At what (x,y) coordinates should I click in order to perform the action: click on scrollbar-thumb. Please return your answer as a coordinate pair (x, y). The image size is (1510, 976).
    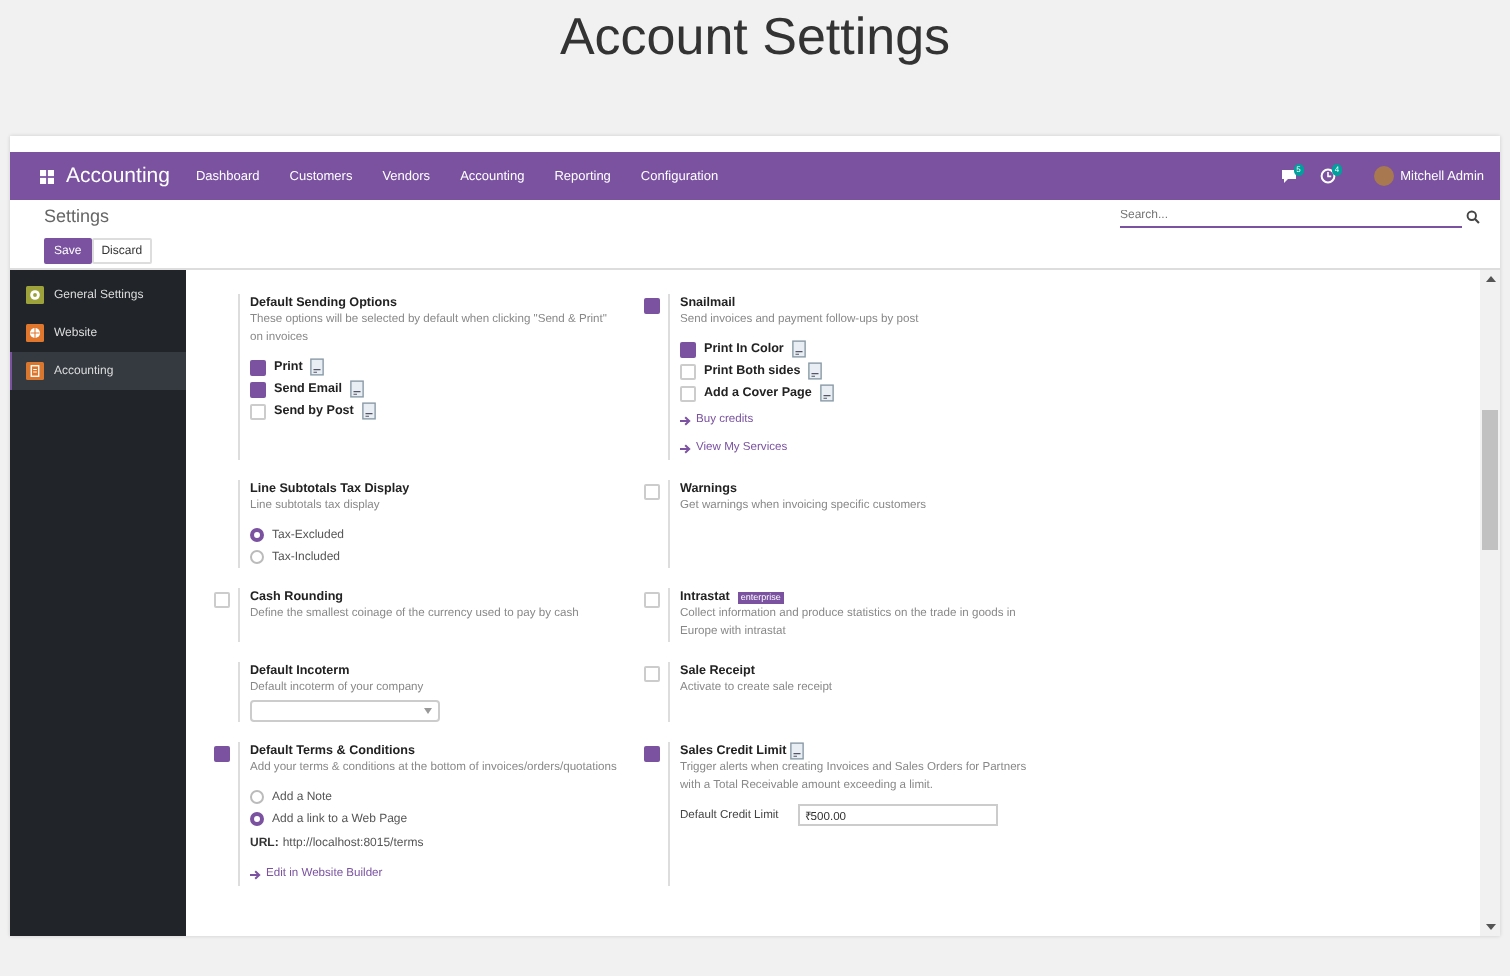
    Looking at the image, I should click on (1490, 480).